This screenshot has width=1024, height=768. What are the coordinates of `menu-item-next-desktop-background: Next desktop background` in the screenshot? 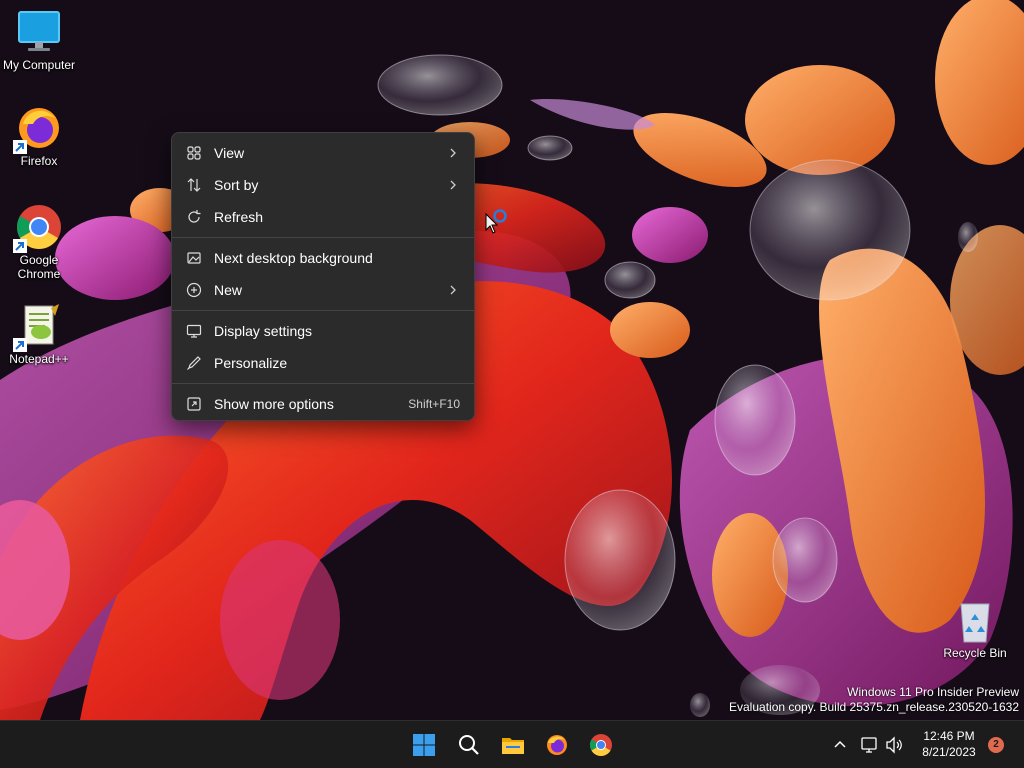 It's located at (323, 258).